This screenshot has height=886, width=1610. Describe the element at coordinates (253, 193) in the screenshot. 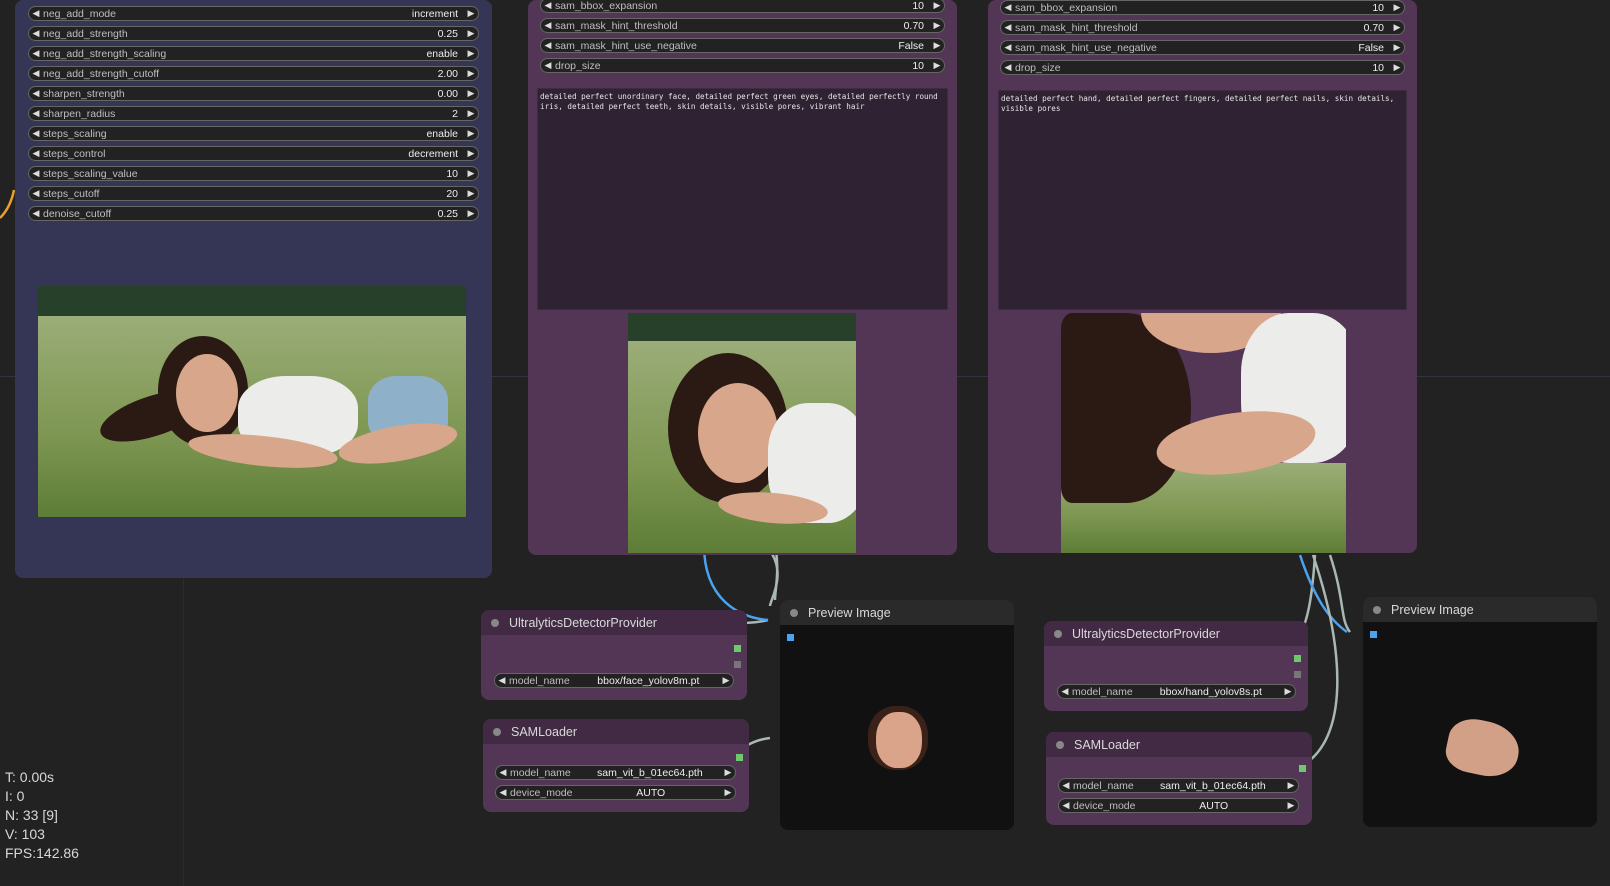

I see `widget-steps-cutoff: ◀ steps_cutoff 20 ▶` at that location.